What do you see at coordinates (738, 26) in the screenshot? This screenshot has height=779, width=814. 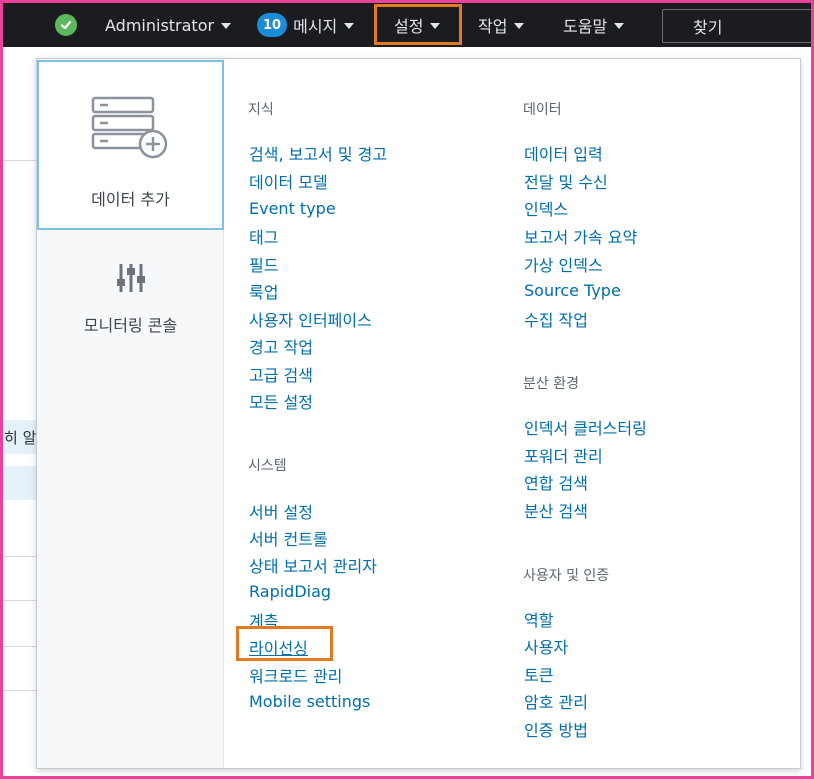 I see `search-input: 찾기` at bounding box center [738, 26].